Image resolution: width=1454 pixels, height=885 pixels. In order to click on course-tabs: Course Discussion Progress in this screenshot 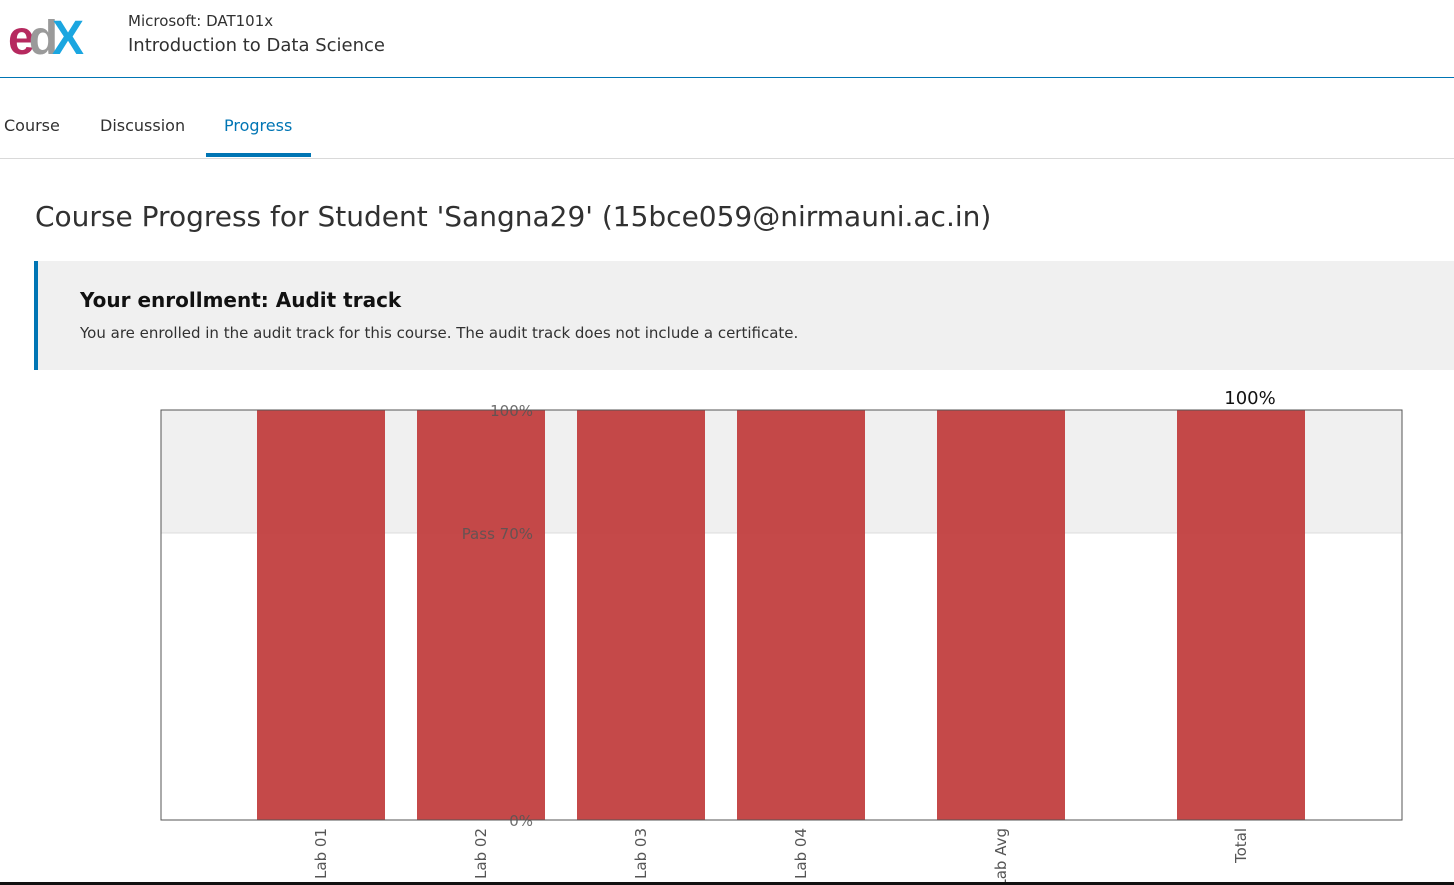, I will do `click(727, 118)`.